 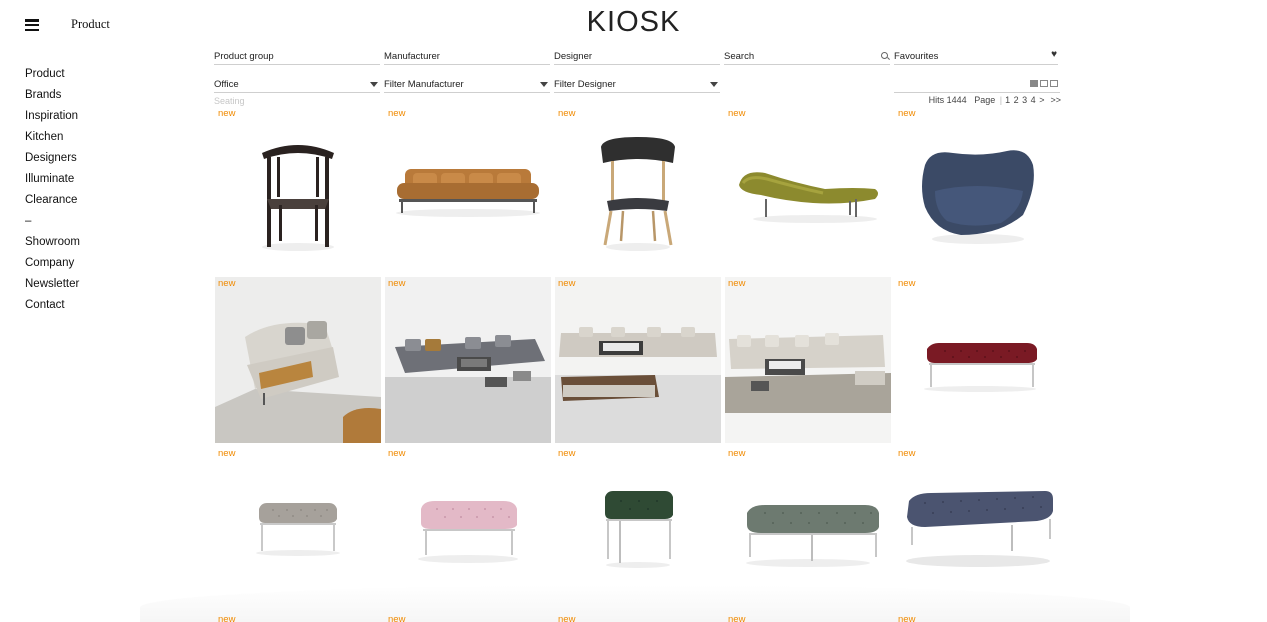 I want to click on section-label: Product, so click(x=90, y=24).